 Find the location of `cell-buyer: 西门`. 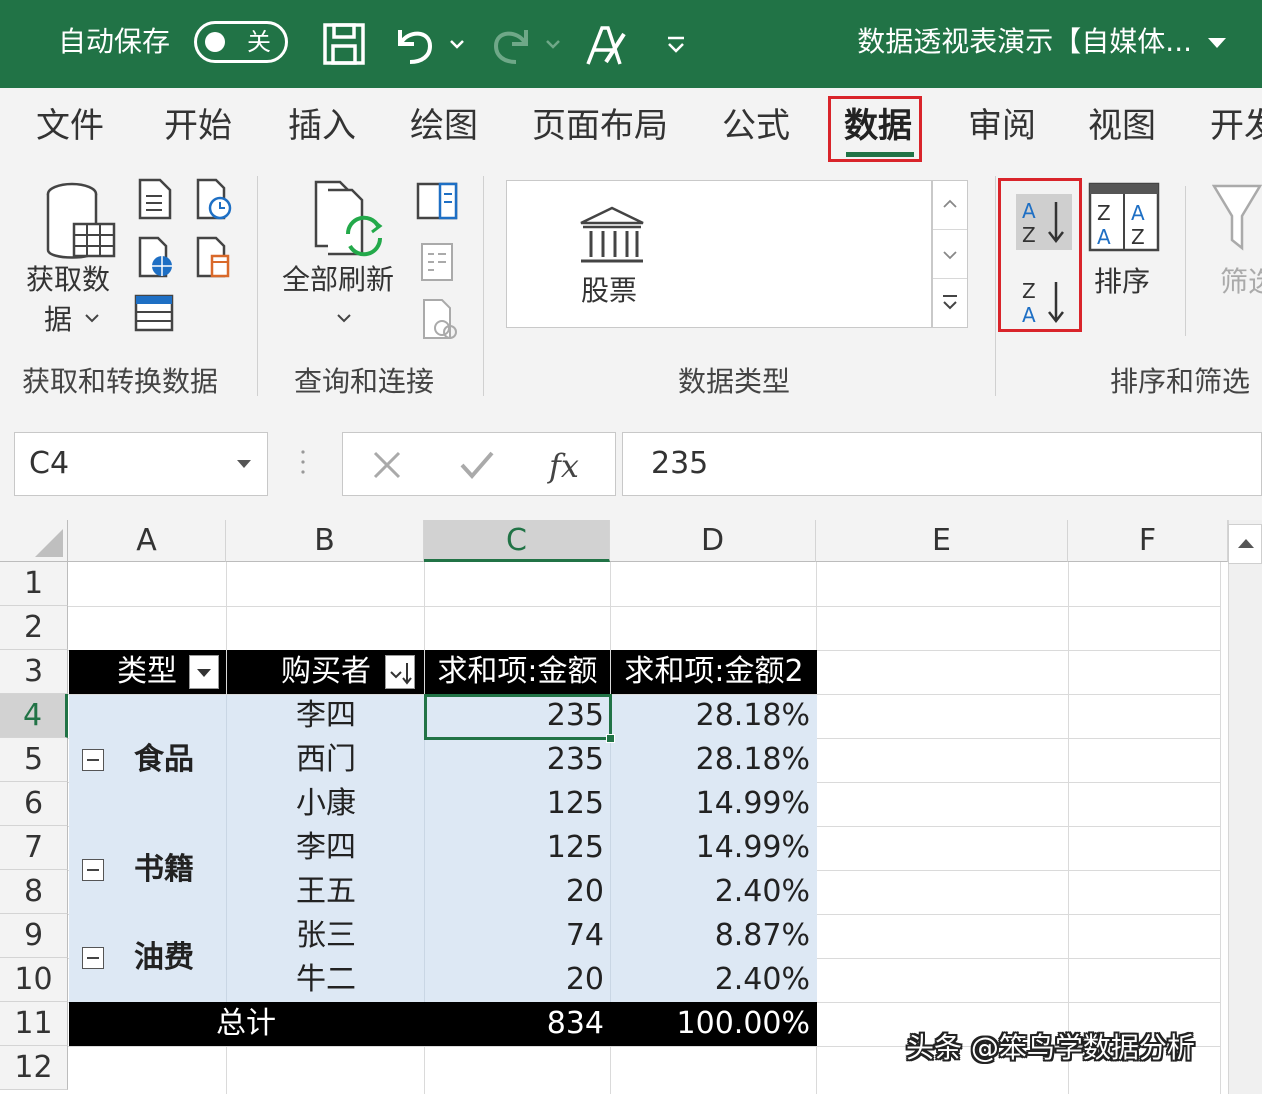

cell-buyer: 西门 is located at coordinates (326, 760).